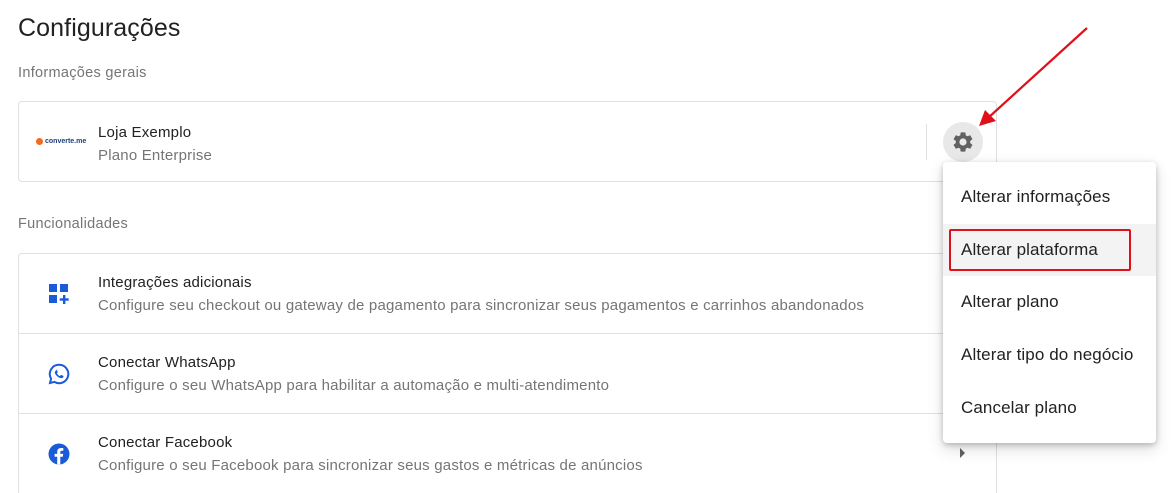 The image size is (1172, 493). I want to click on whatsapp-icon, so click(59, 374).